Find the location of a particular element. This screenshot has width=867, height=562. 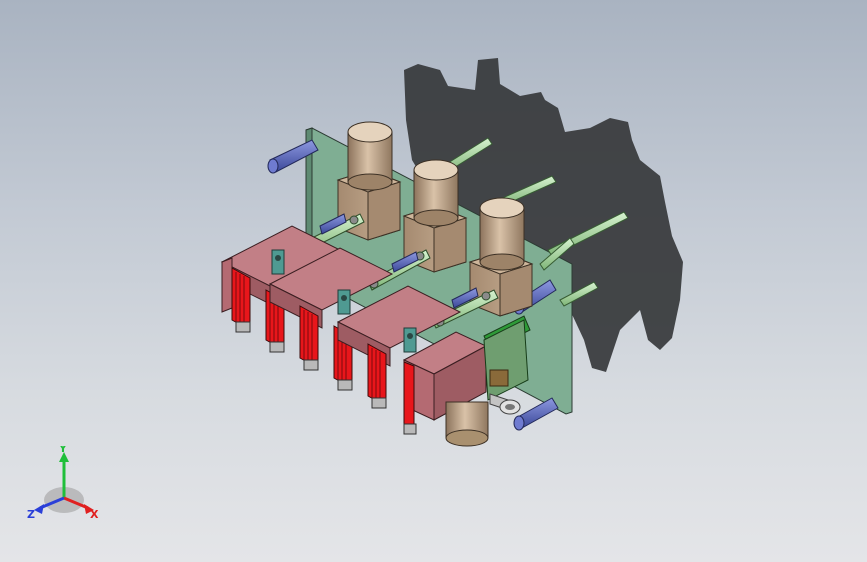

silver-connector is located at coordinates (505, 404).